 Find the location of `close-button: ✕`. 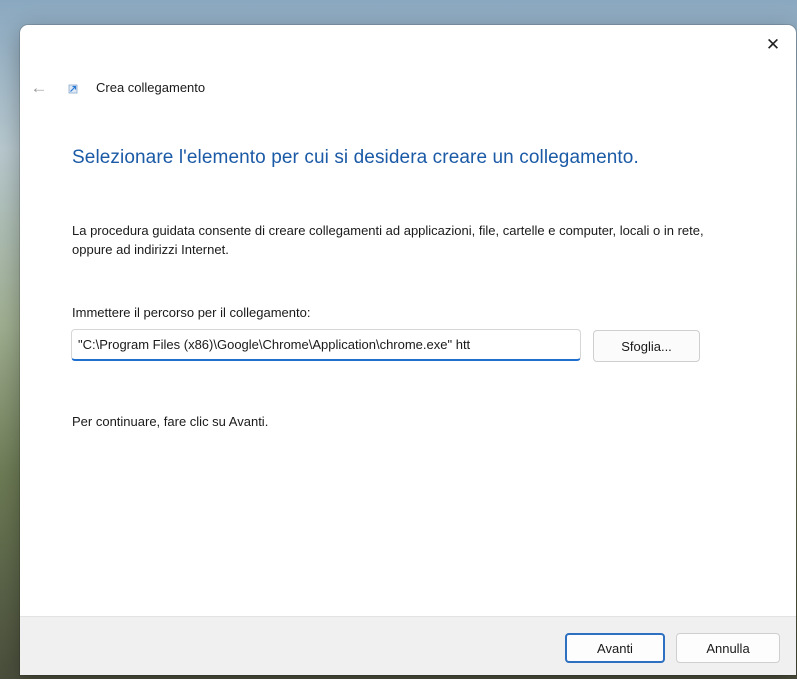

close-button: ✕ is located at coordinates (773, 45).